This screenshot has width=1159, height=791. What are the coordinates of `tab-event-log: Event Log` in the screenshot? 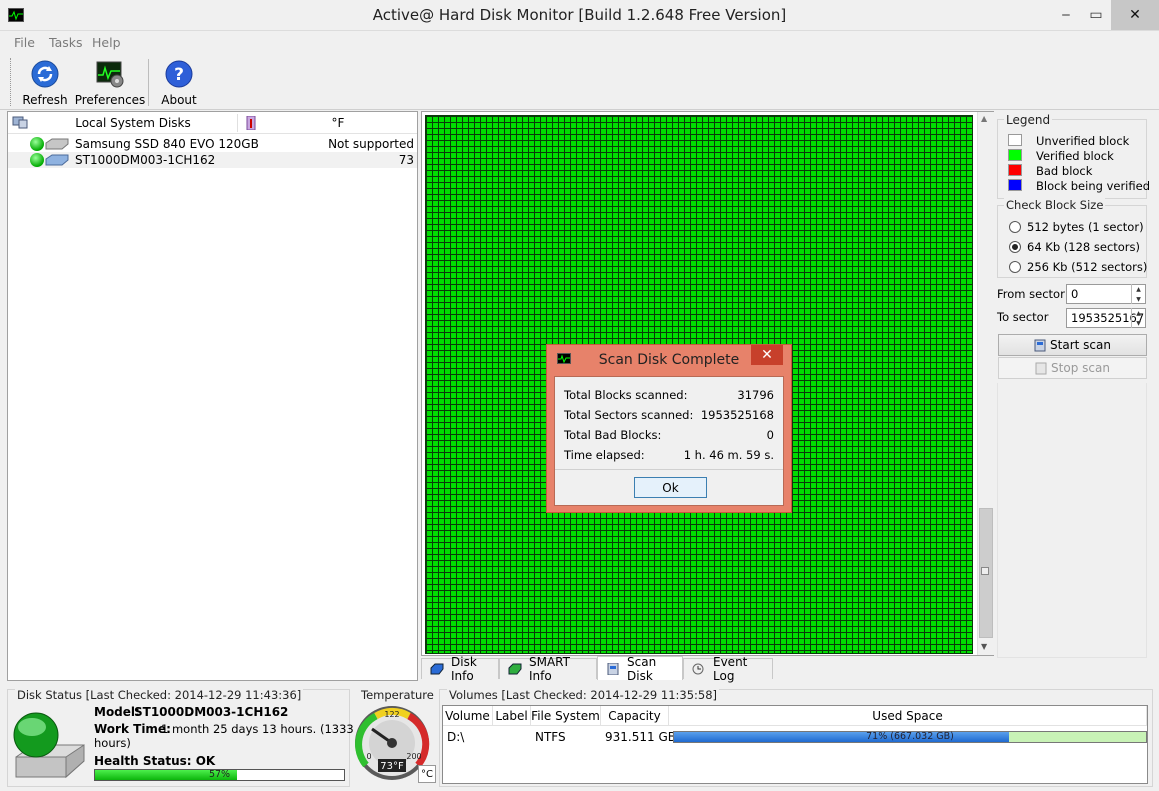 It's located at (728, 669).